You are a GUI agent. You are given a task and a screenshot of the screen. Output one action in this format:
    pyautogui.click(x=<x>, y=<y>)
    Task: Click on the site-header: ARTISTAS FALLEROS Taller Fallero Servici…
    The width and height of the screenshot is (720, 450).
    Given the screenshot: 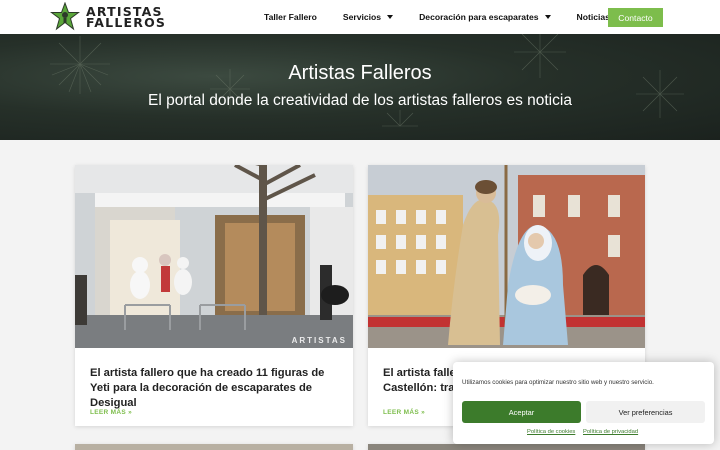 What is the action you would take?
    pyautogui.click(x=360, y=17)
    